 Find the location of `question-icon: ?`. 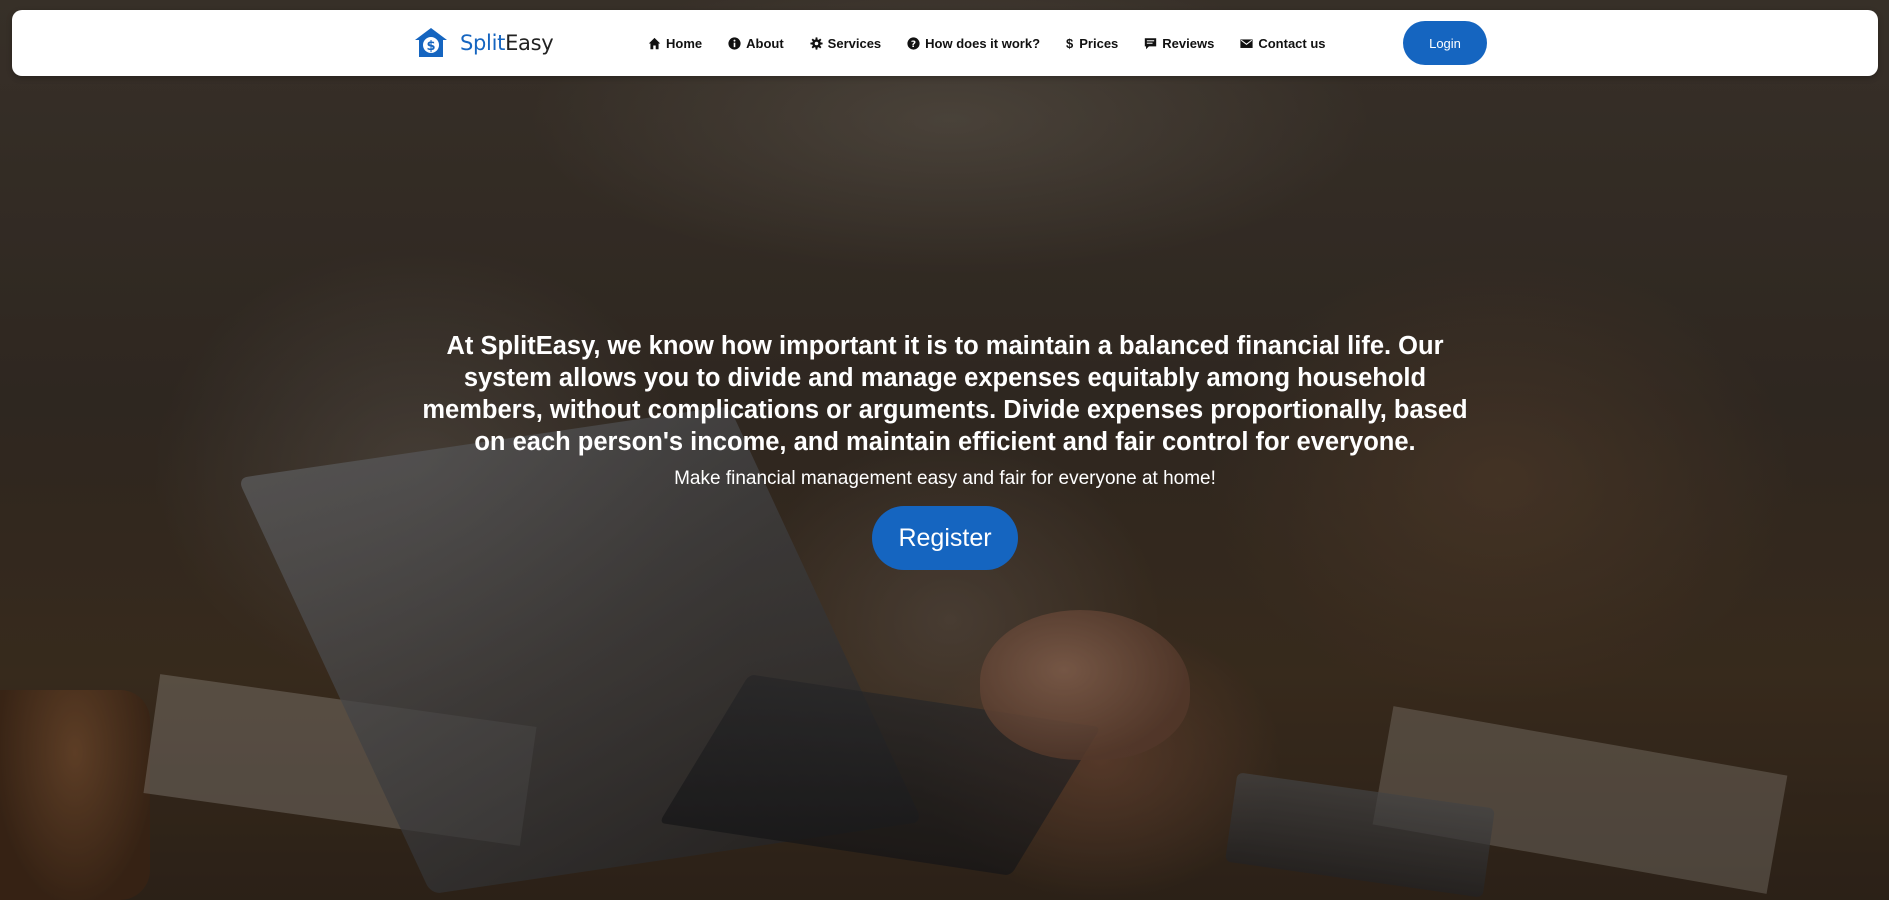

question-icon: ? is located at coordinates (913, 42).